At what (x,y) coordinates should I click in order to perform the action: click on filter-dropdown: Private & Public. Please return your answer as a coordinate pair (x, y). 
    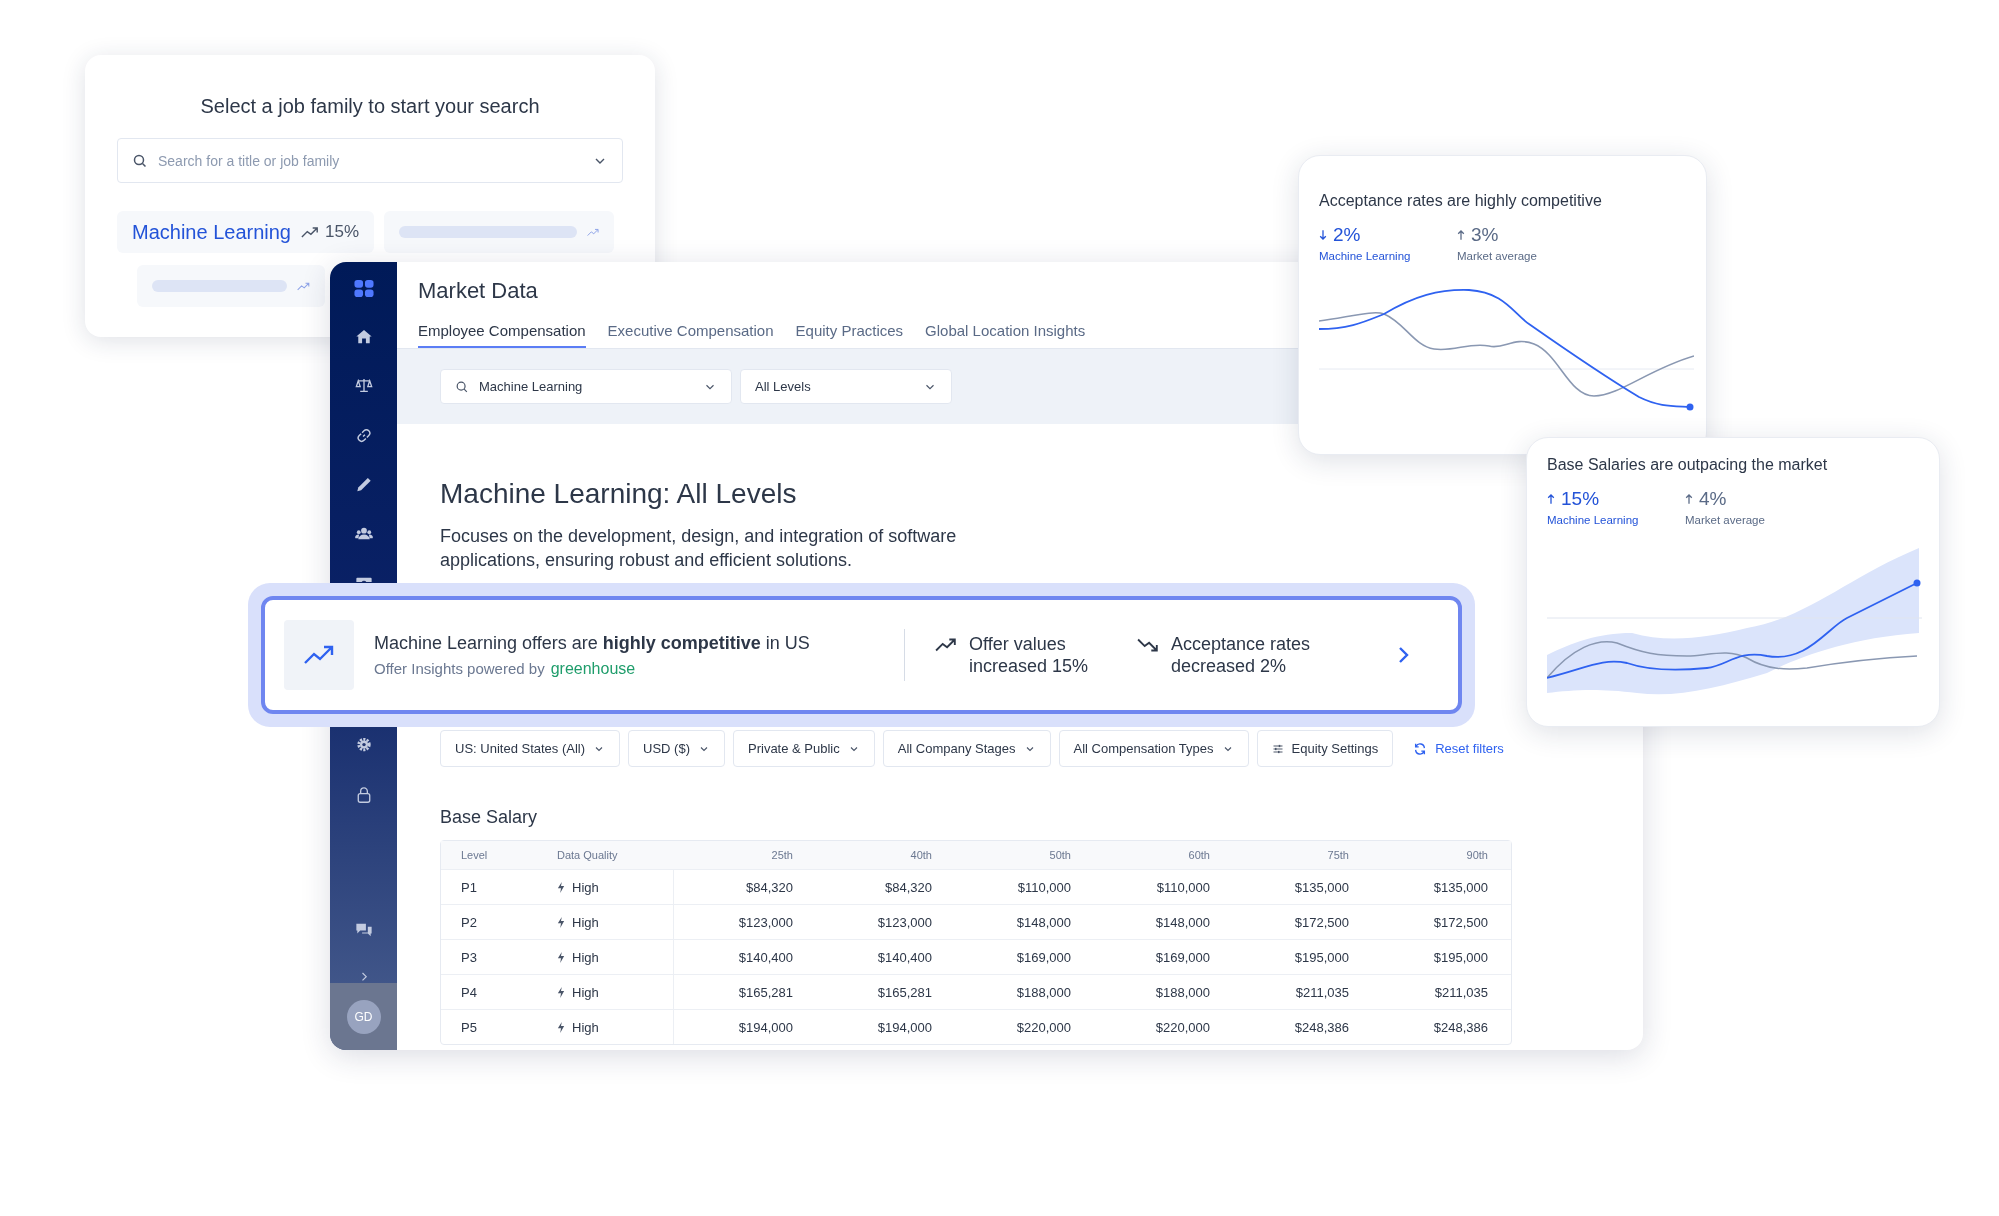
    Looking at the image, I should click on (804, 748).